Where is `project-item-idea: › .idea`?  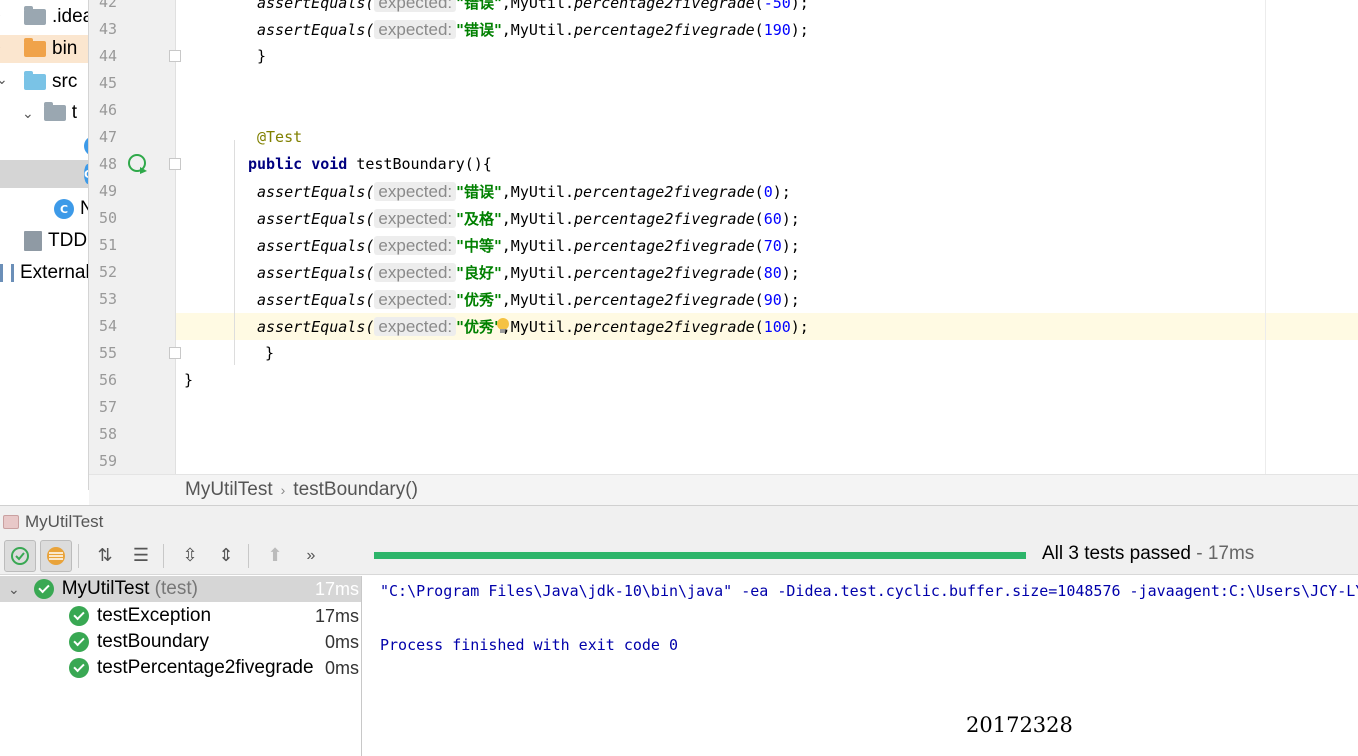 project-item-idea: › .idea is located at coordinates (44, 17).